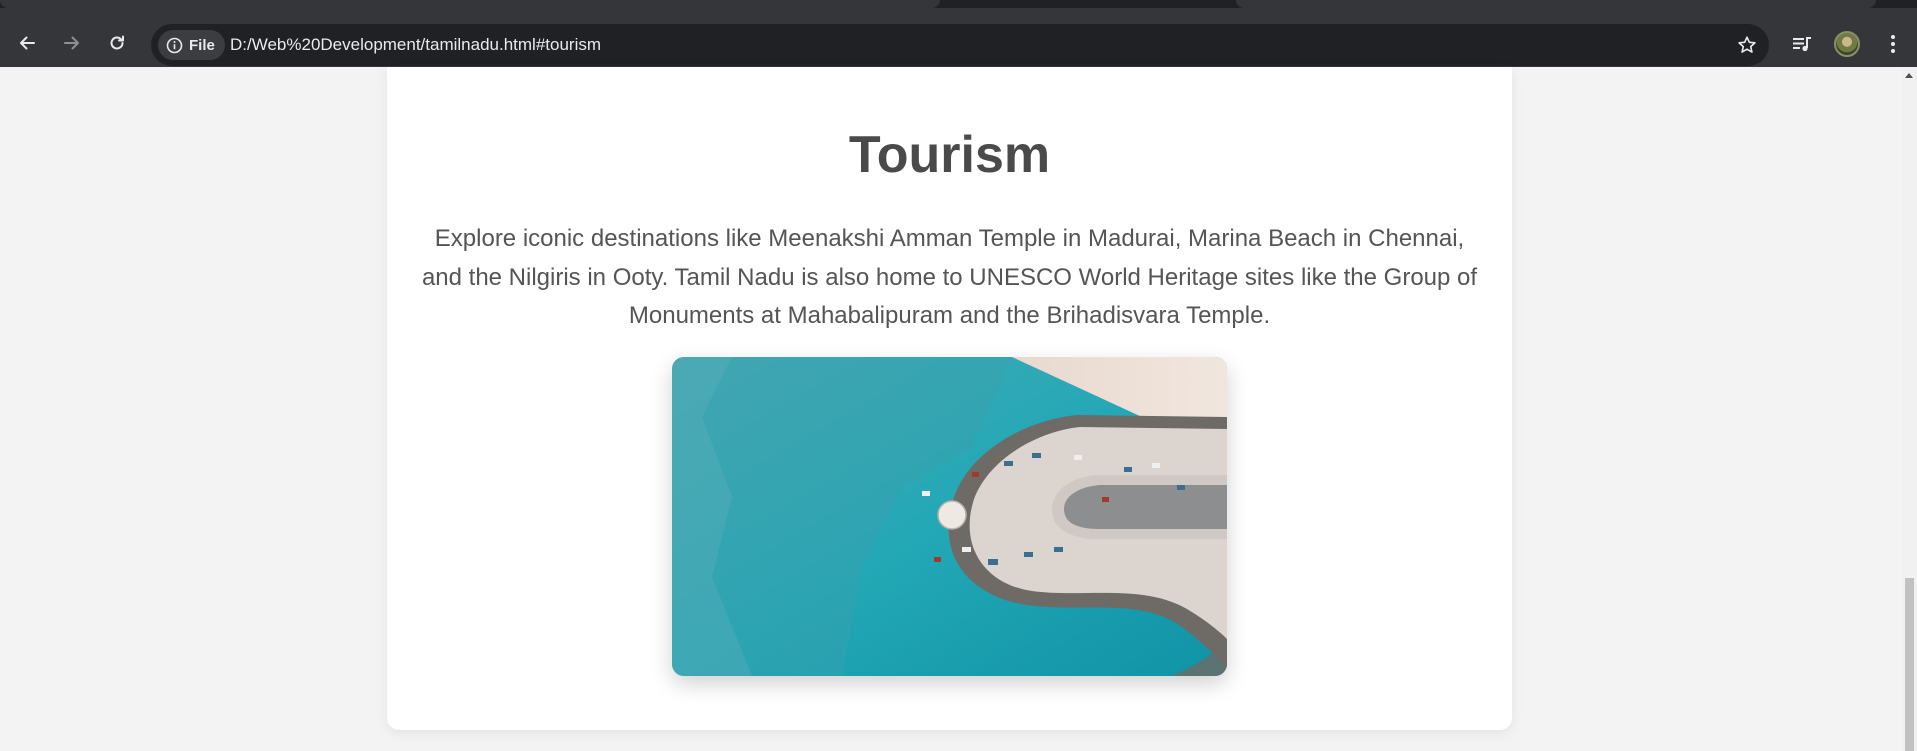  I want to click on kebab-menu-icon, so click(1893, 44).